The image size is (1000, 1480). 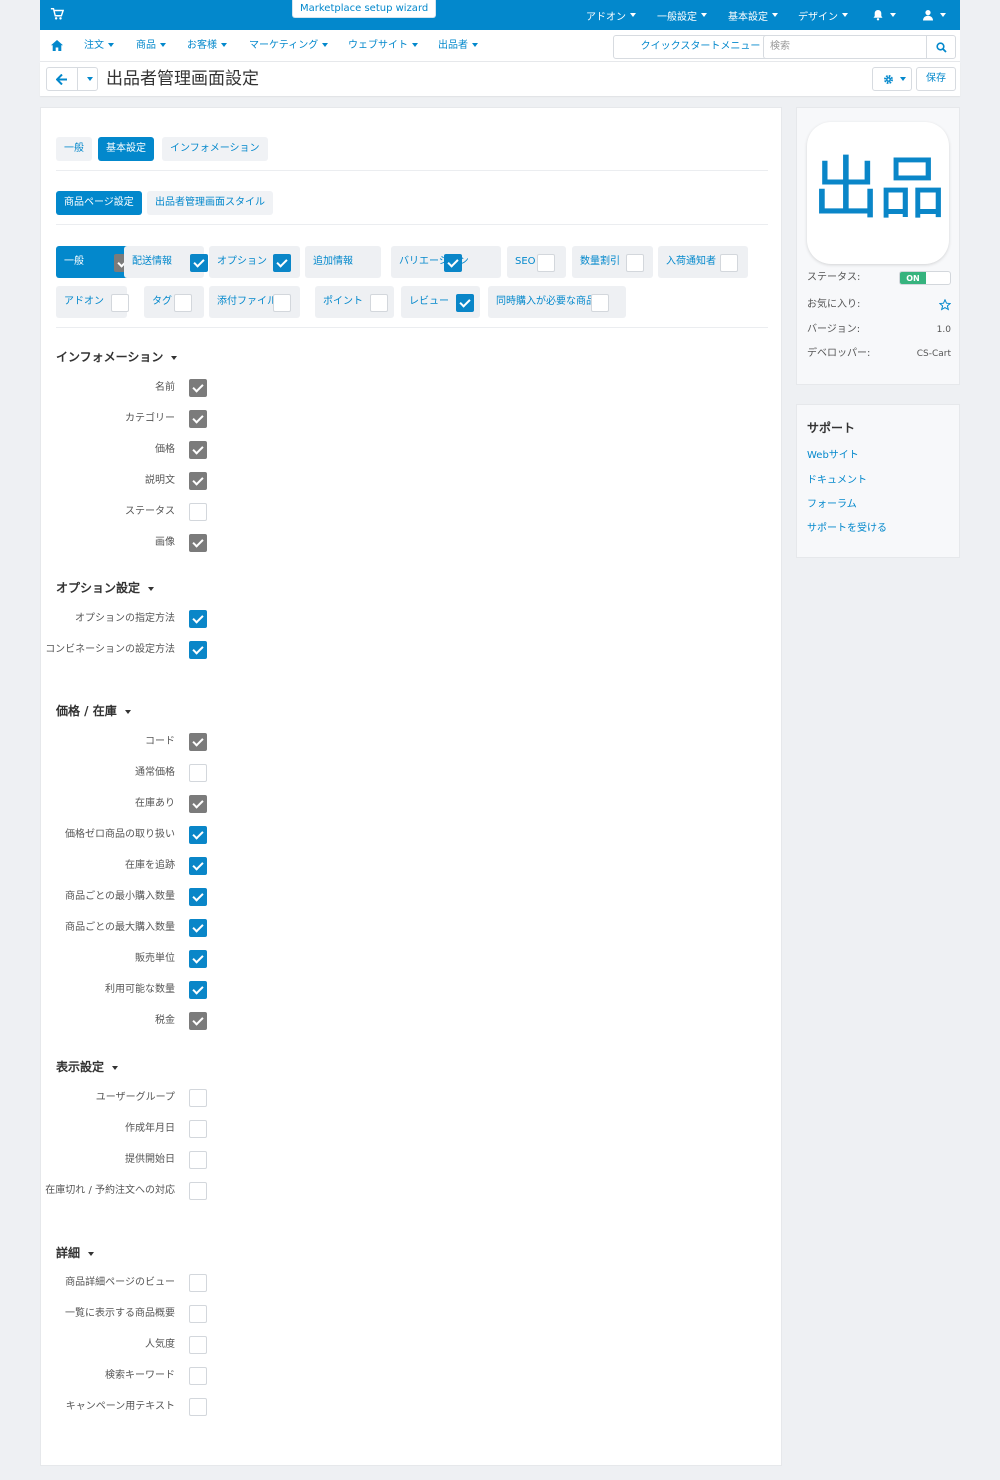 What do you see at coordinates (536, 262) in the screenshot?
I see `chip-5: SEO` at bounding box center [536, 262].